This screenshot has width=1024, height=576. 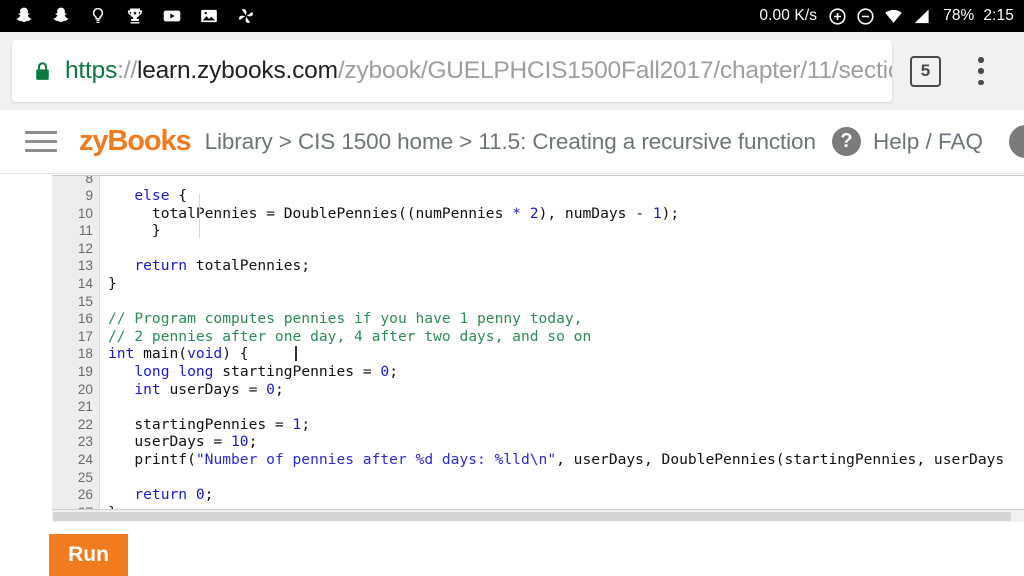 I want to click on status-notification-icons, so click(x=135, y=16).